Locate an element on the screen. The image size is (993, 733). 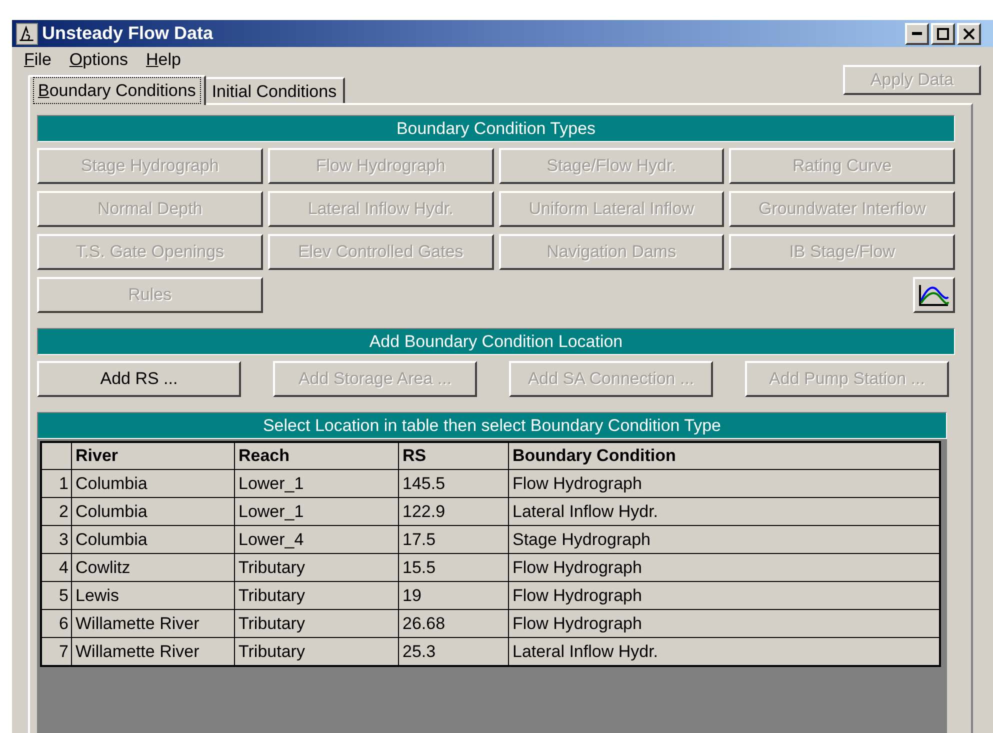
minimize-button is located at coordinates (917, 33).